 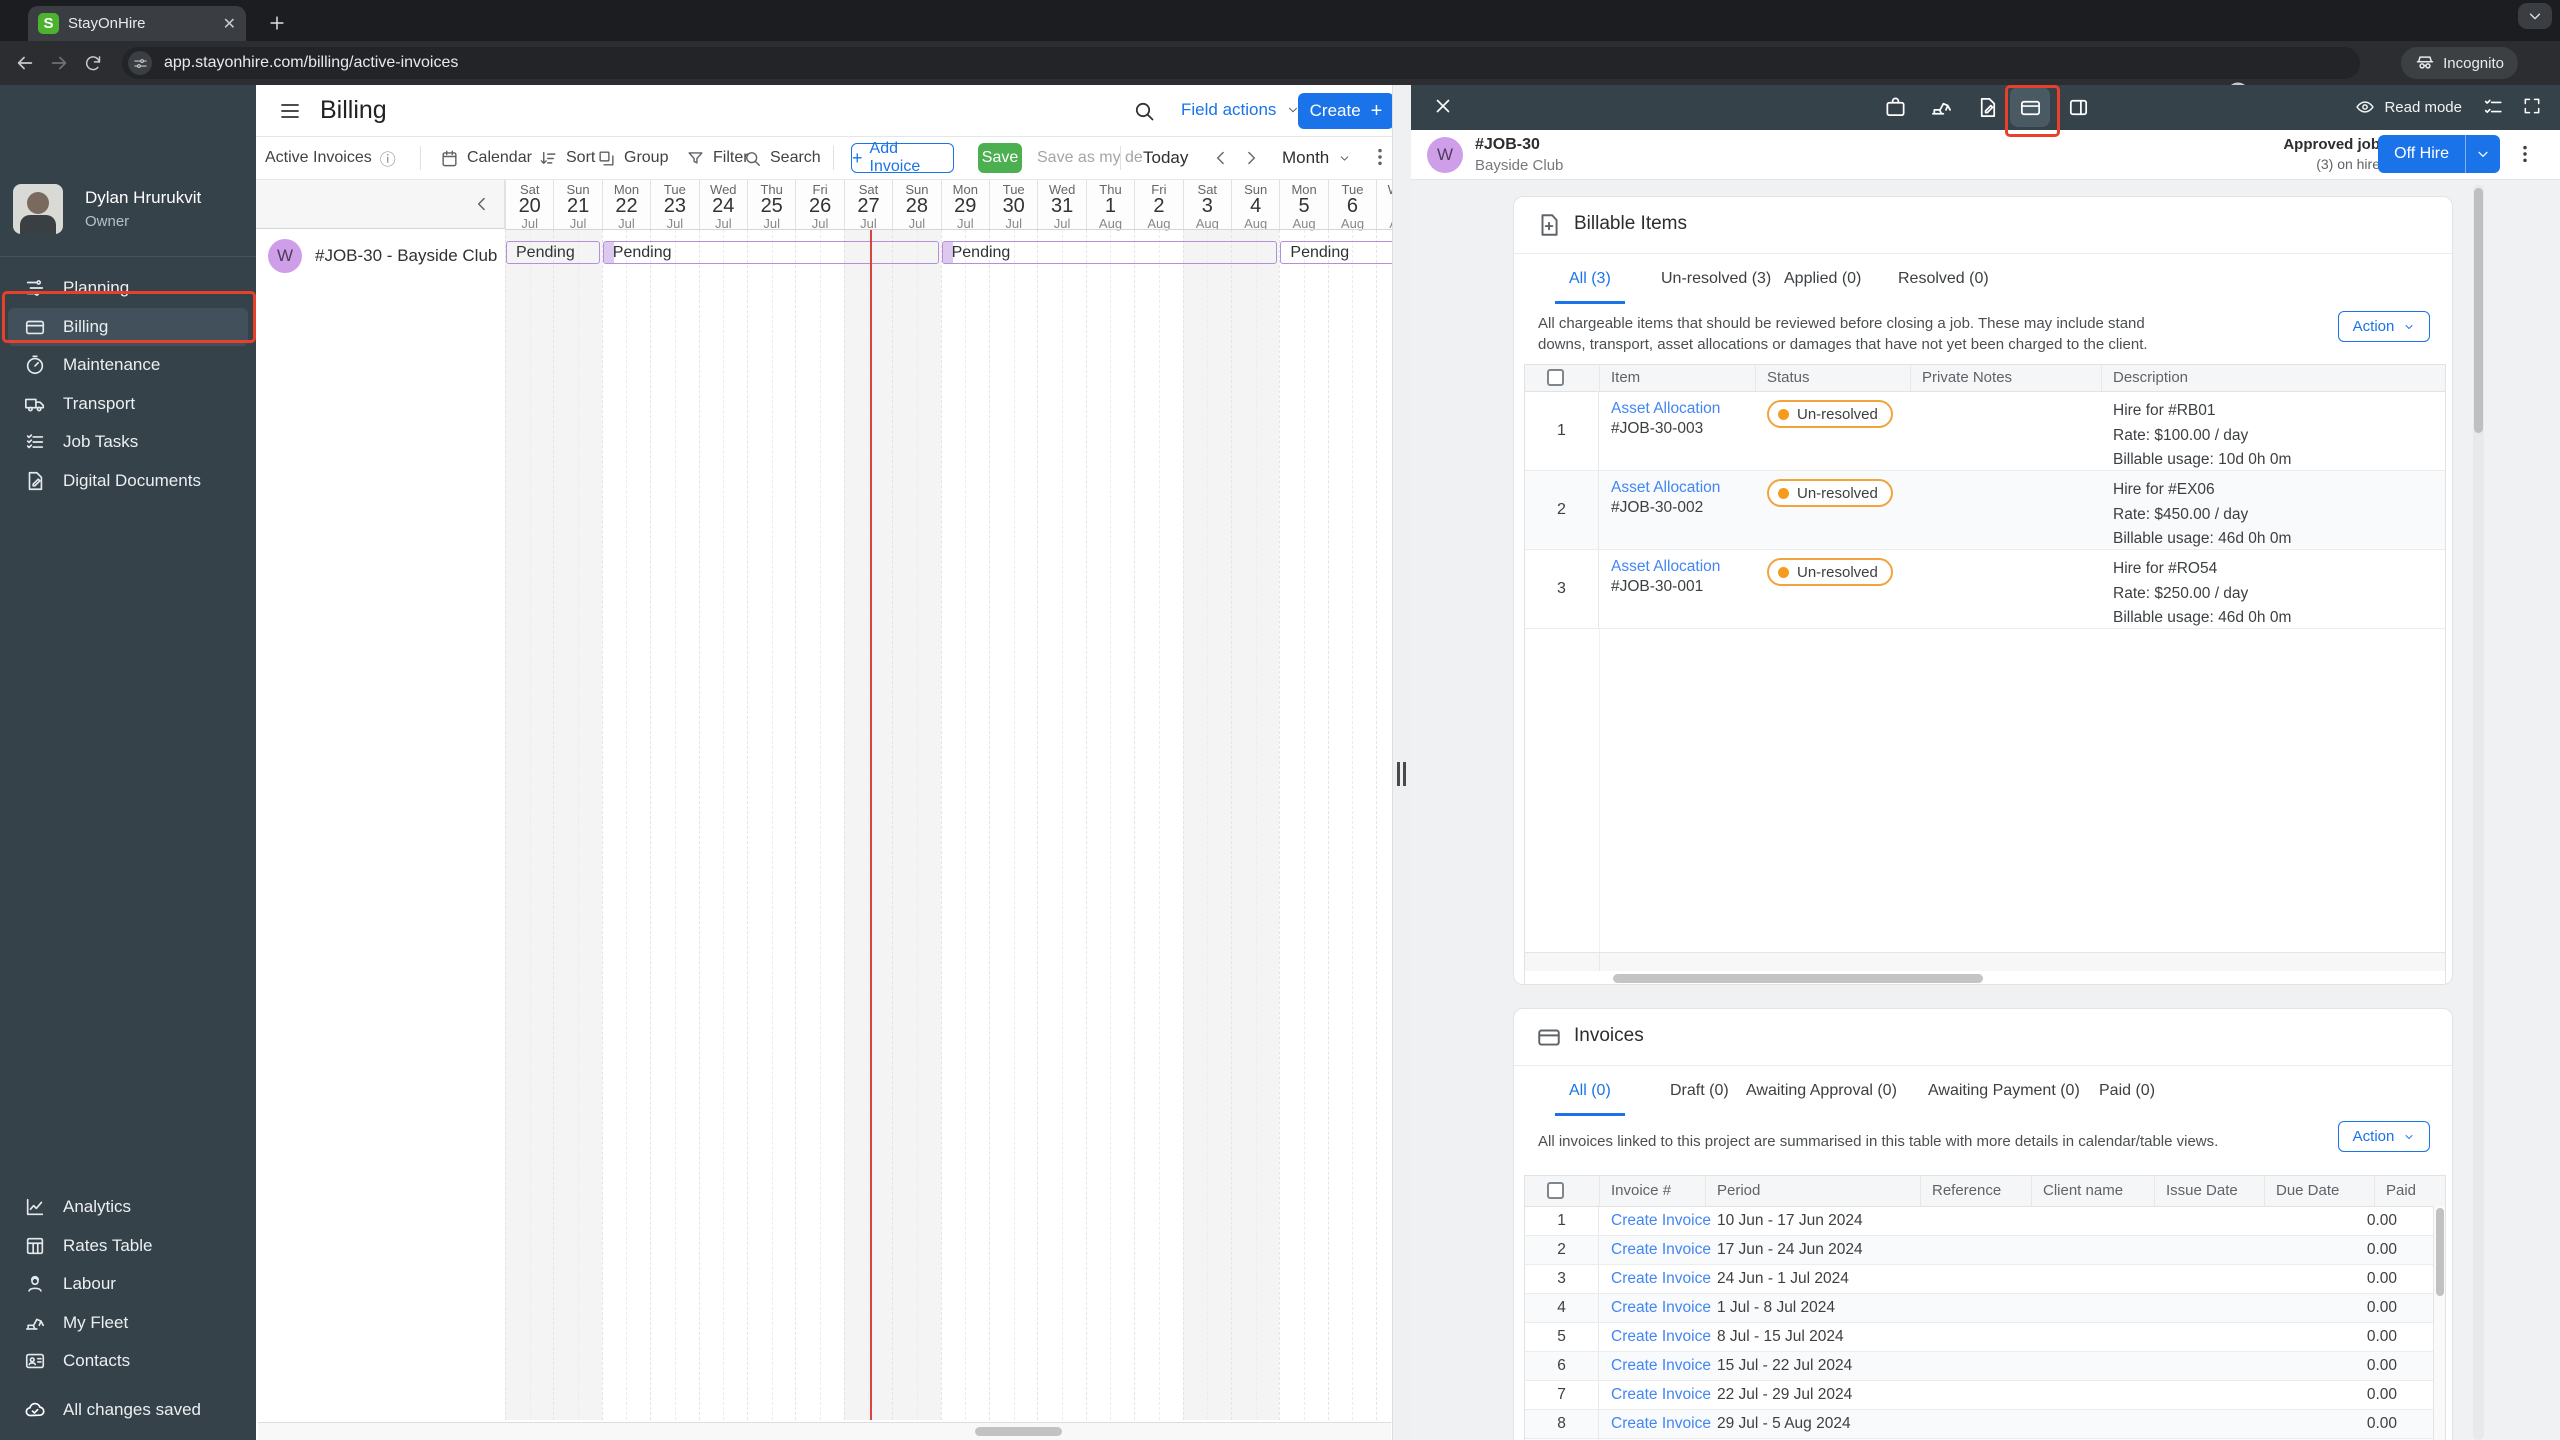 I want to click on invoices-vertical-scrollbar, so click(x=2439, y=1323).